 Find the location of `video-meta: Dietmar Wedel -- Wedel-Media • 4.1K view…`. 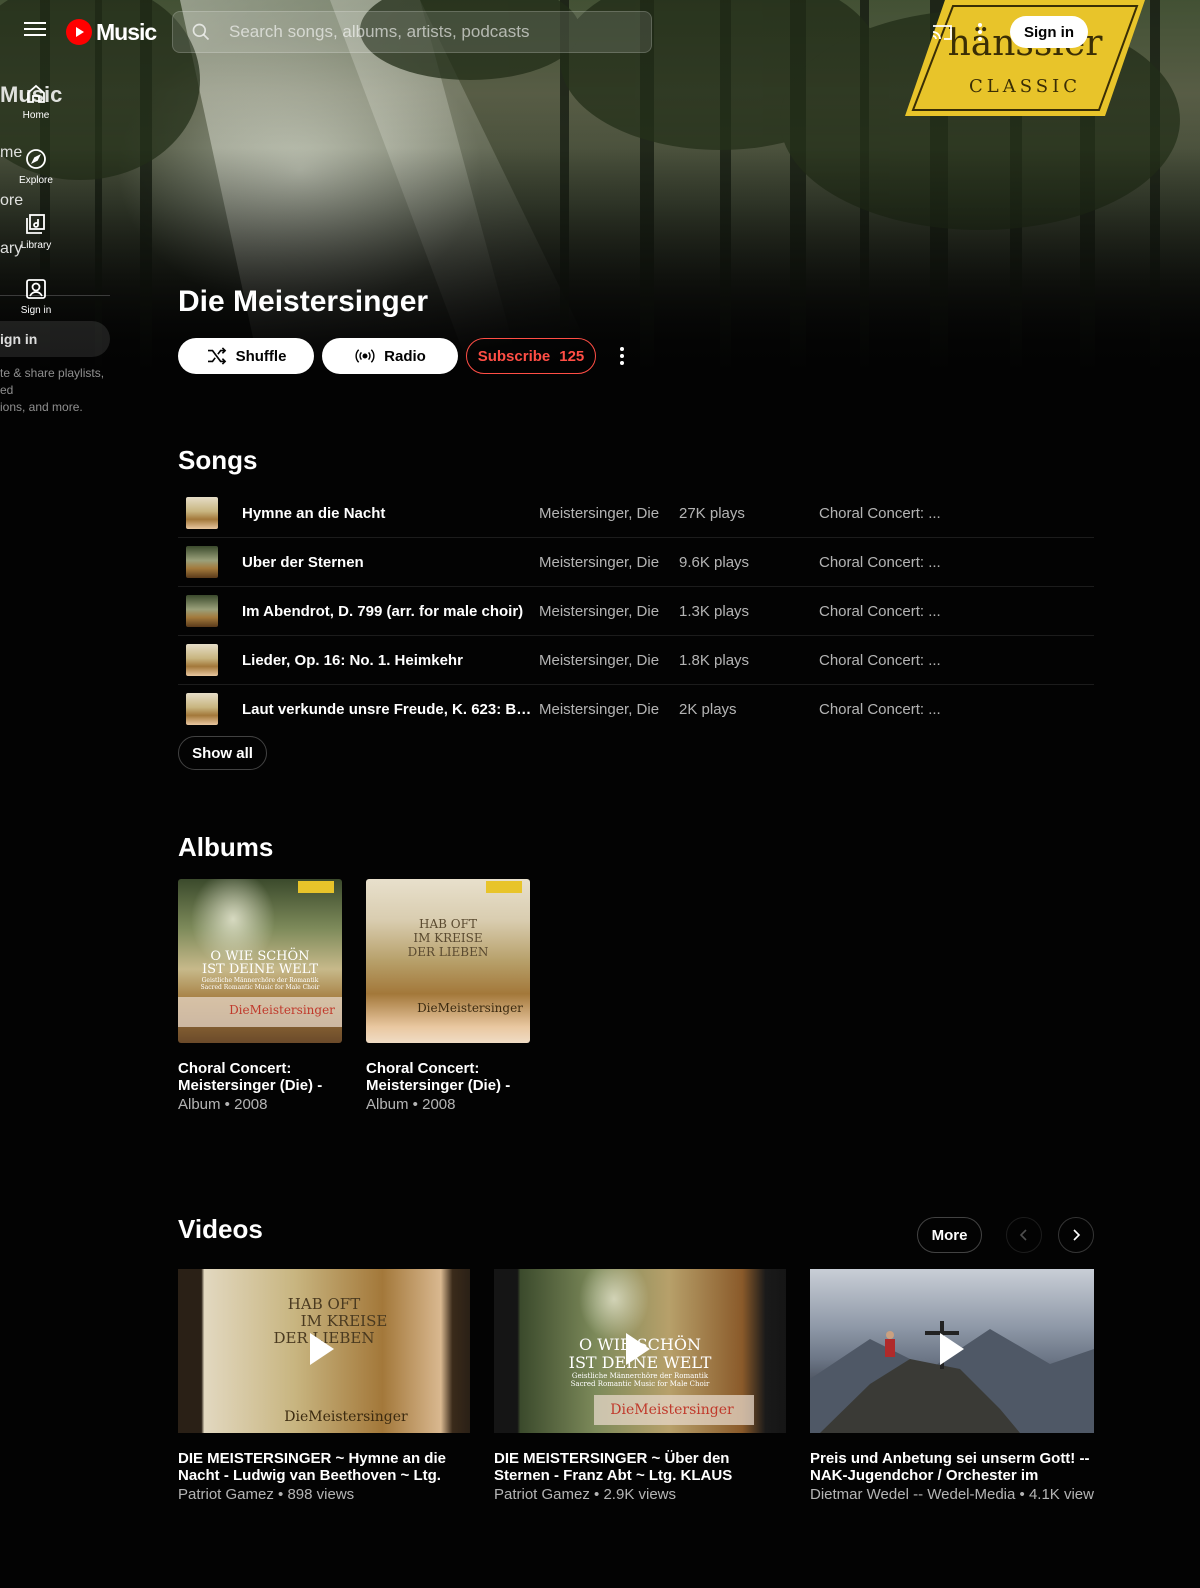

video-meta: Dietmar Wedel -- Wedel-Media • 4.1K view… is located at coordinates (952, 1494).